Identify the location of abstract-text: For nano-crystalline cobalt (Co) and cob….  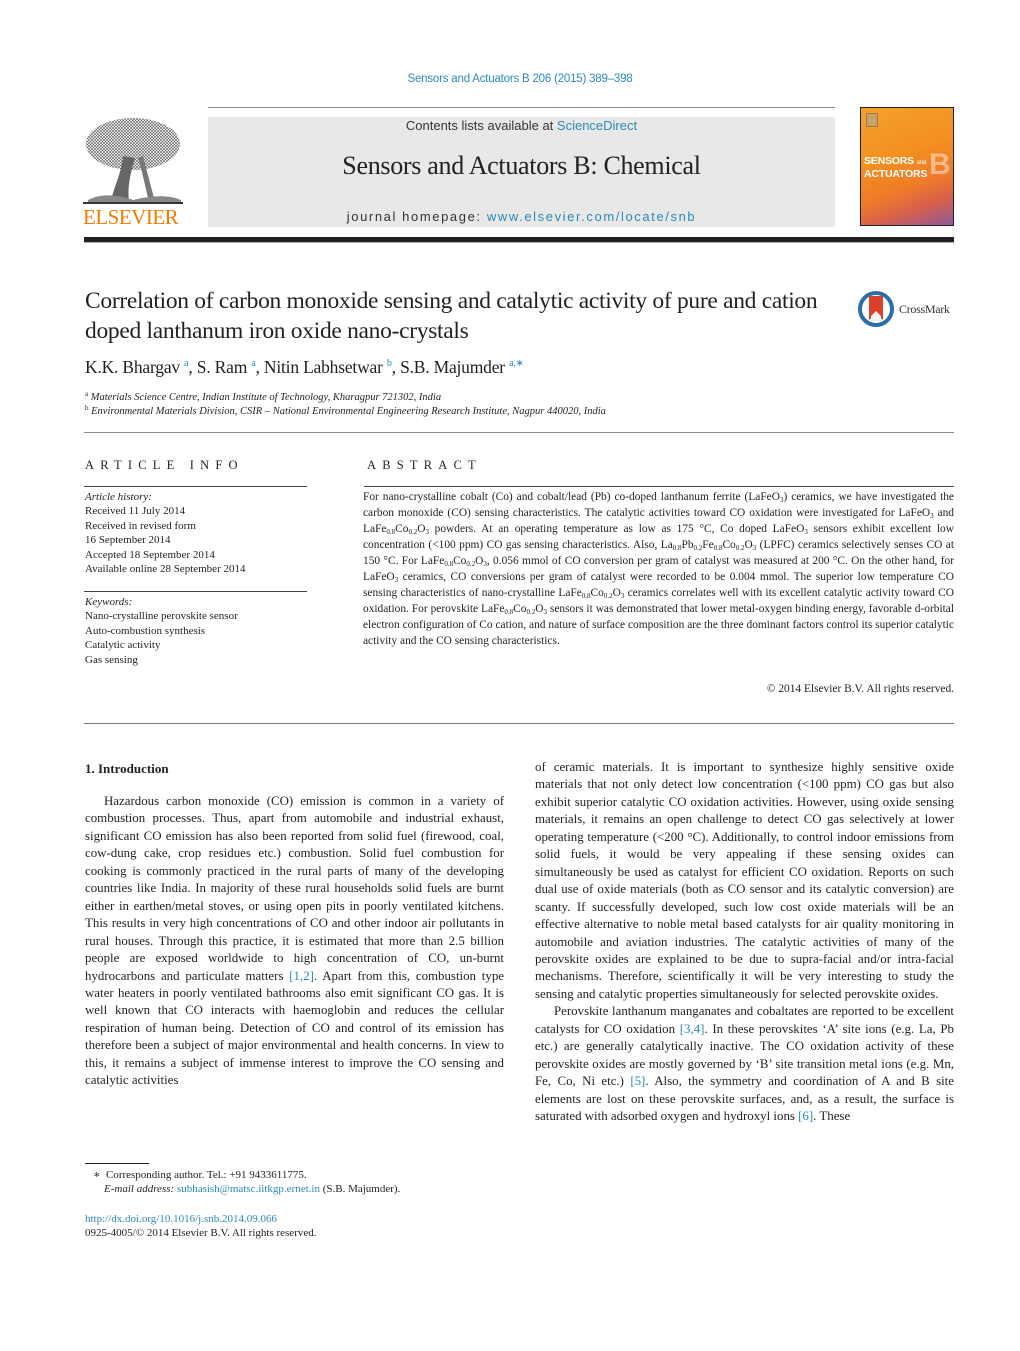
(659, 569).